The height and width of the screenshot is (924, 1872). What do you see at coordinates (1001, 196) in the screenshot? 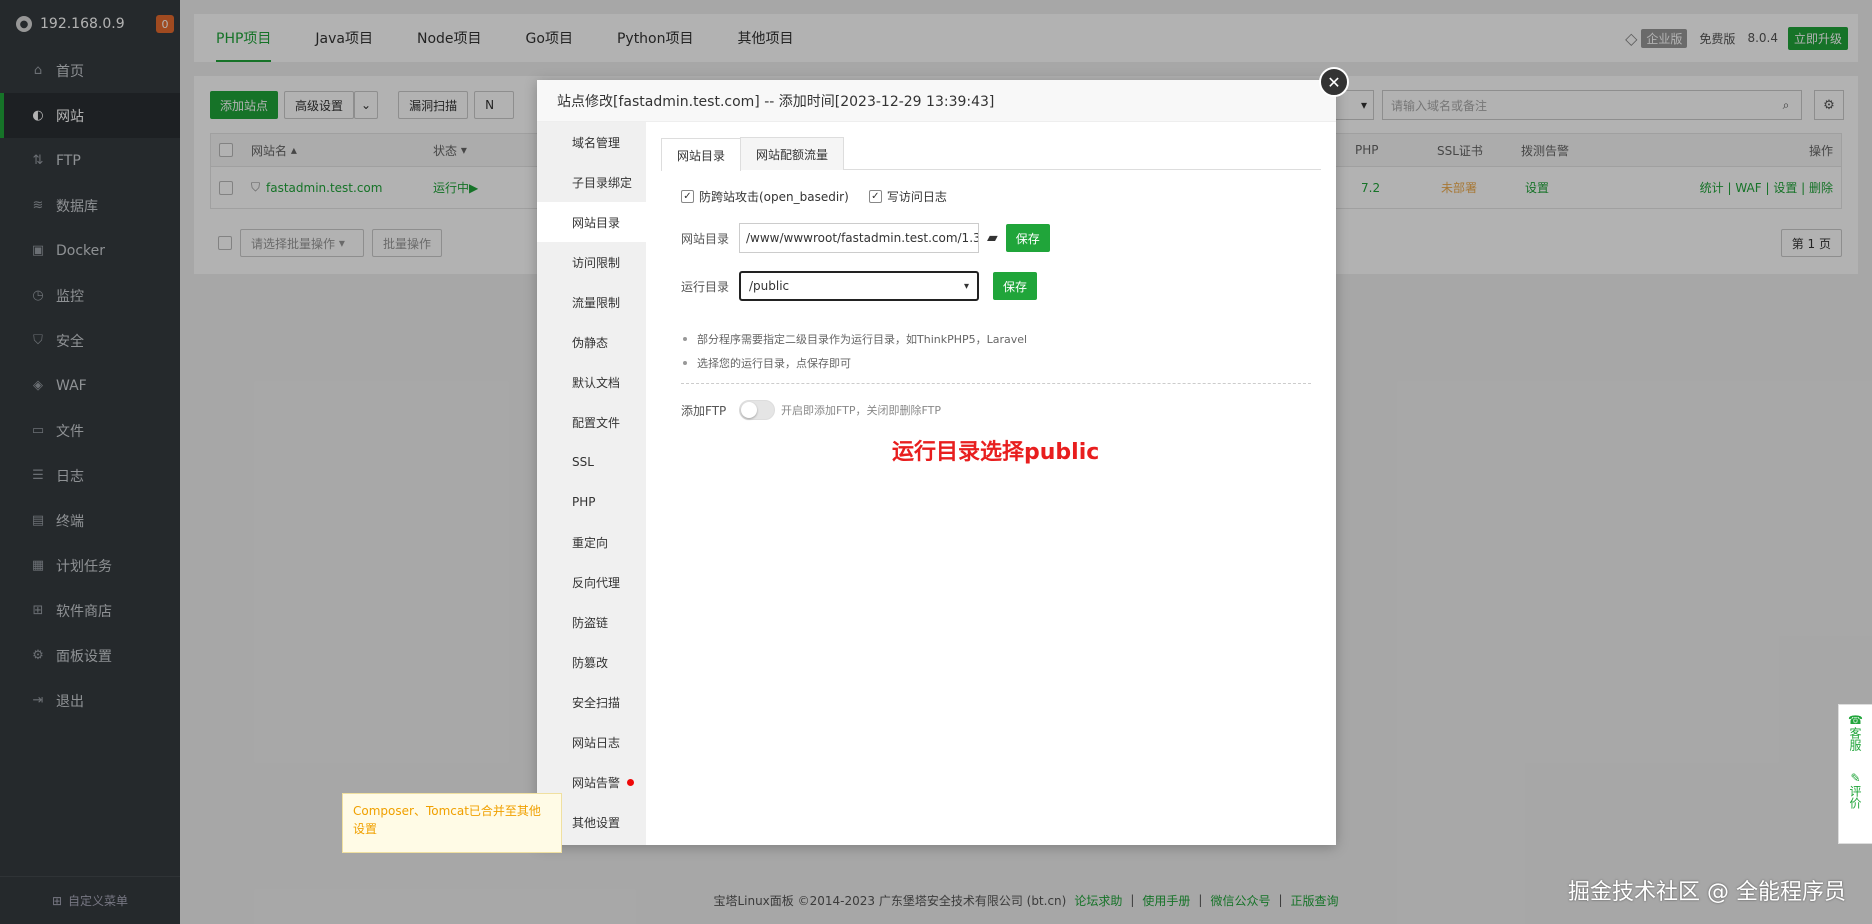
I see `options-row: ✓ 防跨站攻击(open_basedir) ✓ 写访问日志` at bounding box center [1001, 196].